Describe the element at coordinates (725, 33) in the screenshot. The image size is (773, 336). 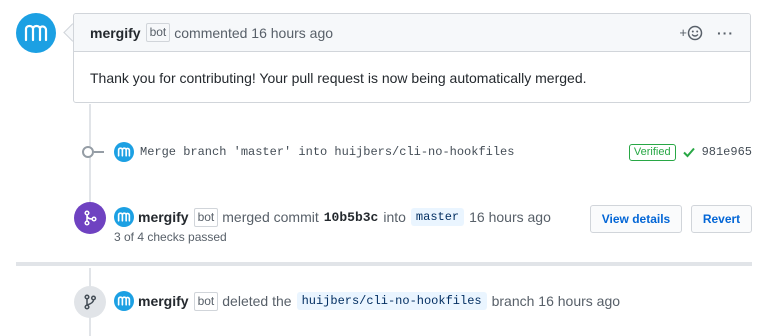
I see `more-options-button: ···` at that location.